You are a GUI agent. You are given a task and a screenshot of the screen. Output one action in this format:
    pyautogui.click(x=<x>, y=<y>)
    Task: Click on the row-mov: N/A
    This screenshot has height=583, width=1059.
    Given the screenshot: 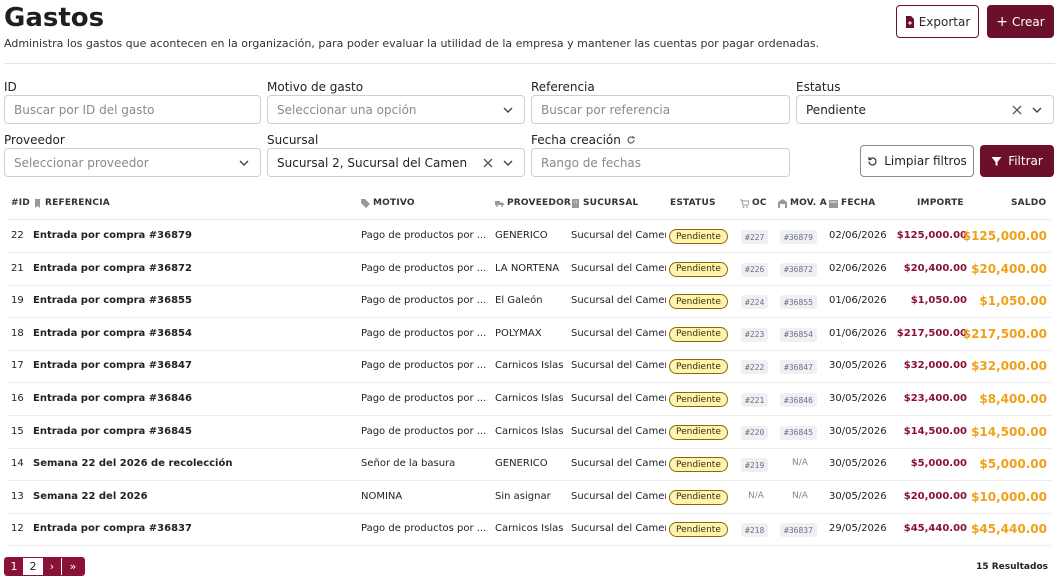 What is the action you would take?
    pyautogui.click(x=800, y=495)
    